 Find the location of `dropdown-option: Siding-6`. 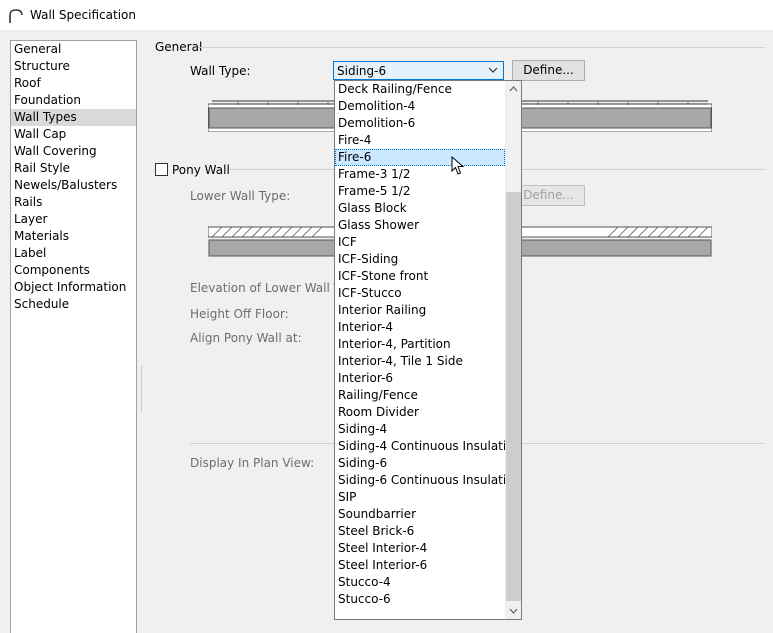

dropdown-option: Siding-6 is located at coordinates (420, 463).